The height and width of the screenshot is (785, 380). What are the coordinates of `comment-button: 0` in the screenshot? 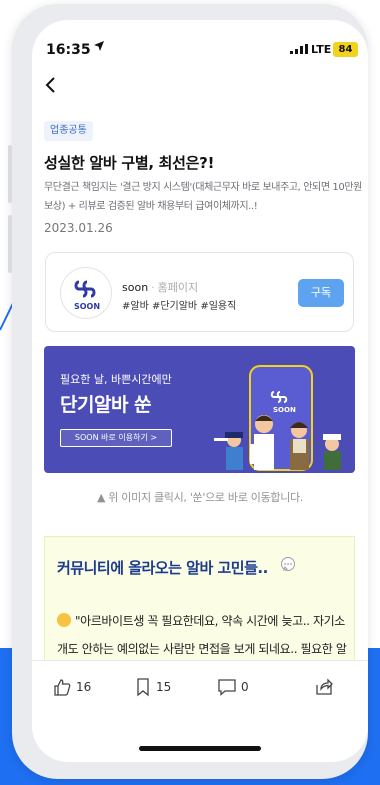 It's located at (233, 687).